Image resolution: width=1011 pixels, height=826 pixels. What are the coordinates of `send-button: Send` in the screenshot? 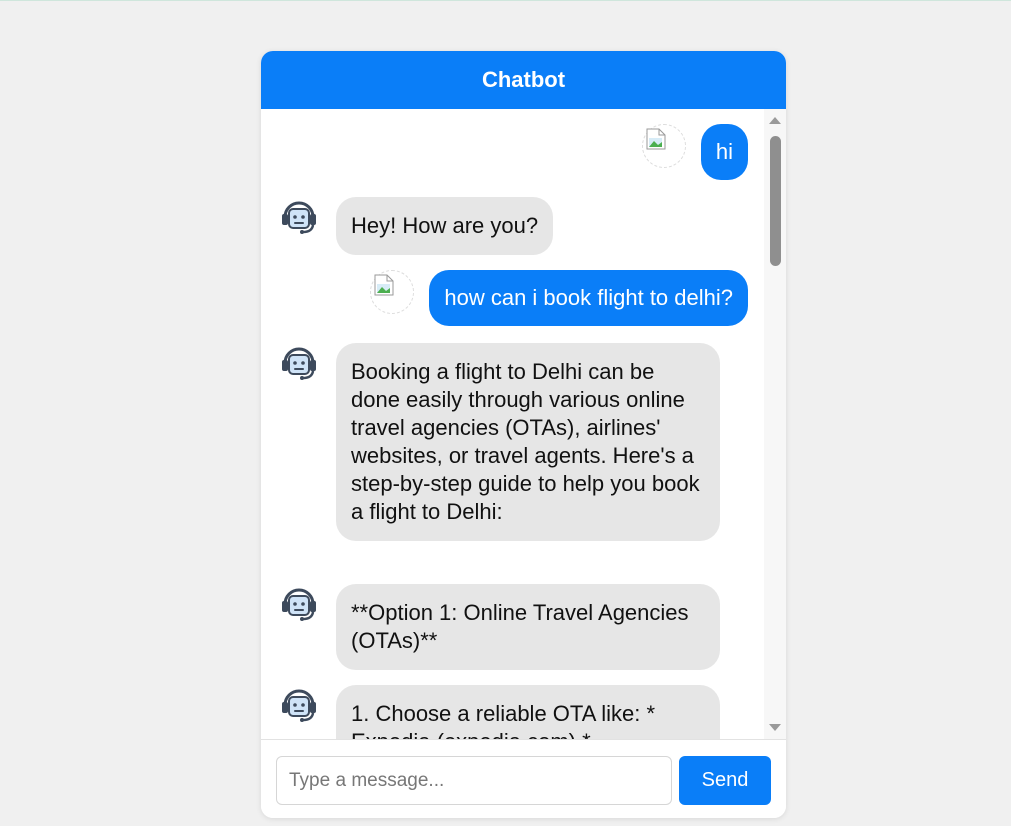 It's located at (725, 780).